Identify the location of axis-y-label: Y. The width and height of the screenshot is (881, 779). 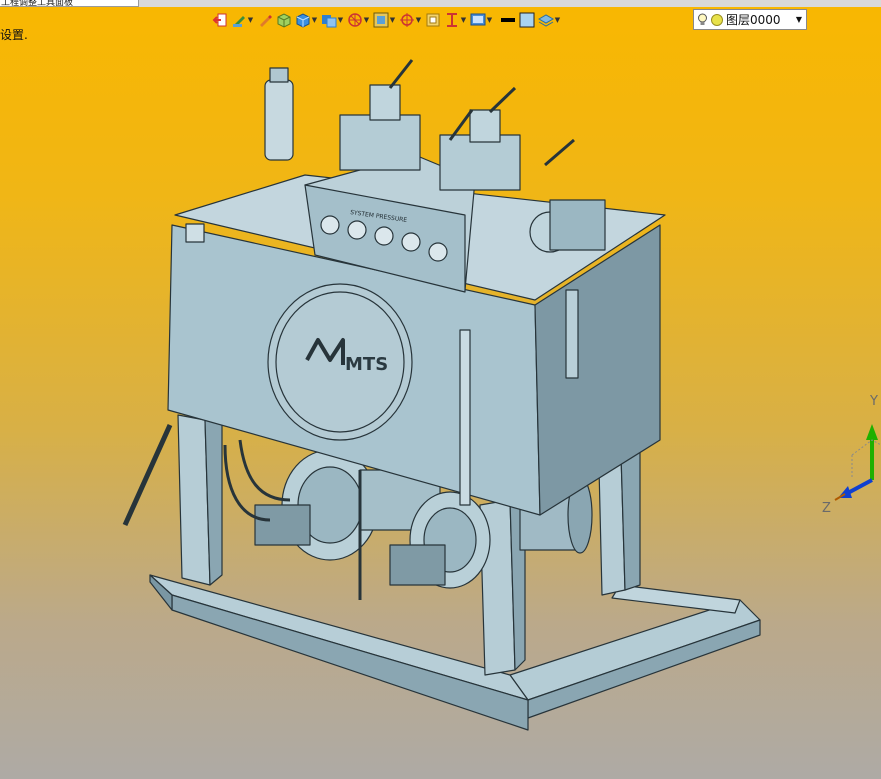
(873, 401).